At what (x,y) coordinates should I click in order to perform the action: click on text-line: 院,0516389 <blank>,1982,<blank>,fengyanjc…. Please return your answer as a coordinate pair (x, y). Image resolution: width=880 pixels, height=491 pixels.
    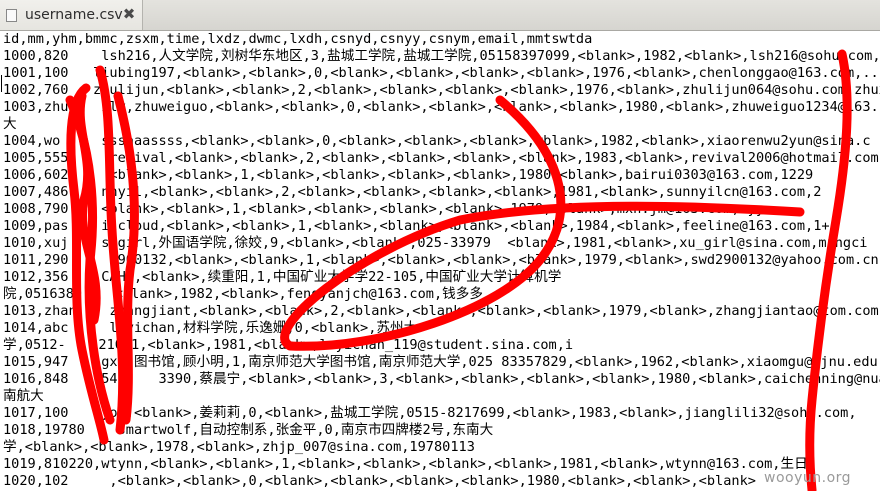
    Looking at the image, I should click on (243, 294).